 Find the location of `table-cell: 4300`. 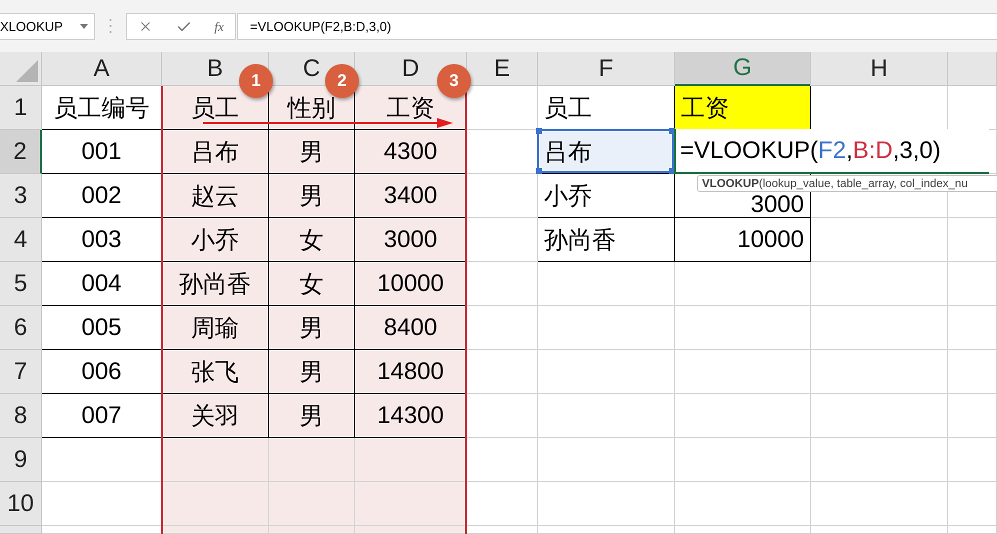

table-cell: 4300 is located at coordinates (411, 152).